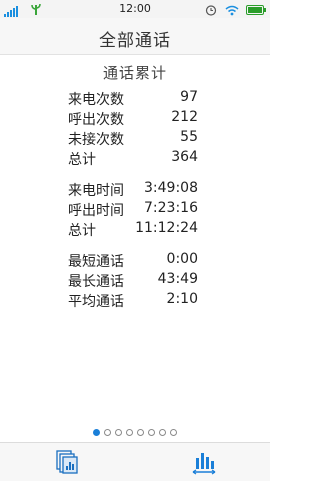 The width and height of the screenshot is (320, 481). Describe the element at coordinates (133, 159) in the screenshot. I see `stat-row-total-count: 总计 364` at that location.